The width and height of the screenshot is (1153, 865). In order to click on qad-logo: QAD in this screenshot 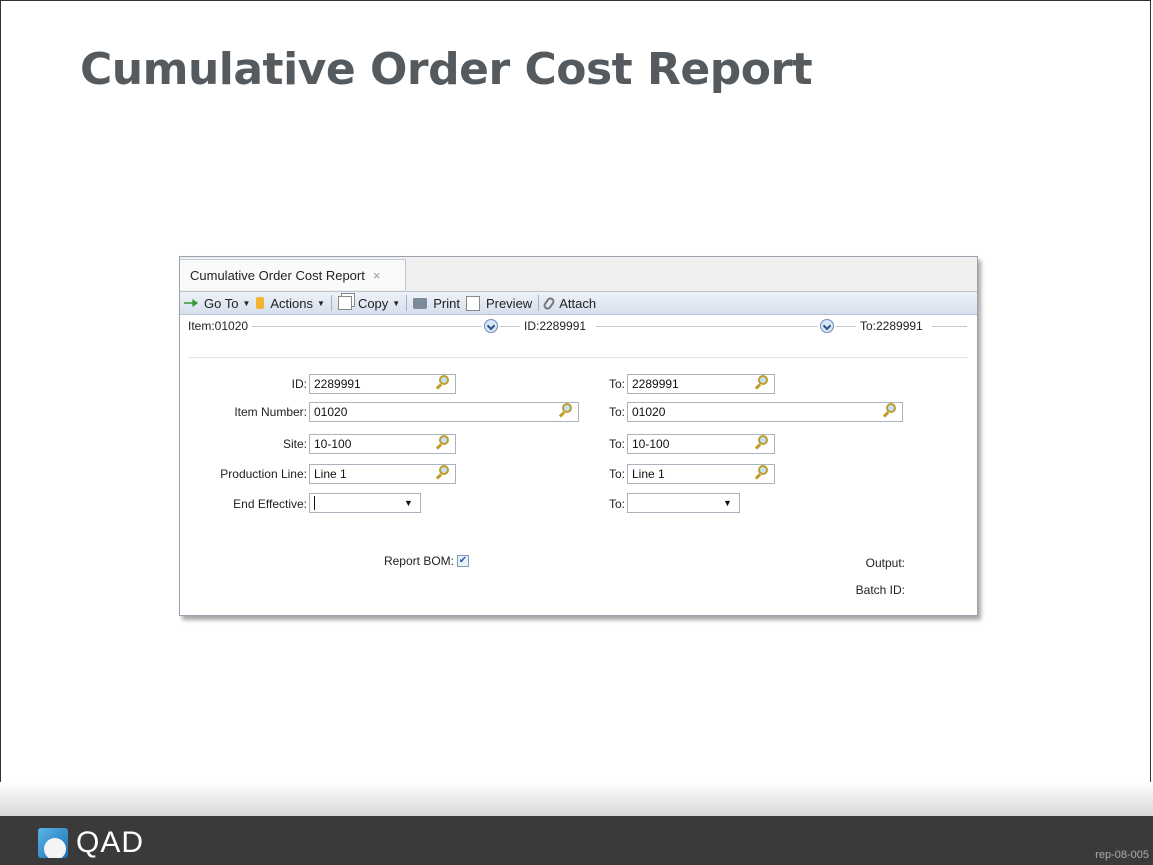, I will do `click(91, 843)`.